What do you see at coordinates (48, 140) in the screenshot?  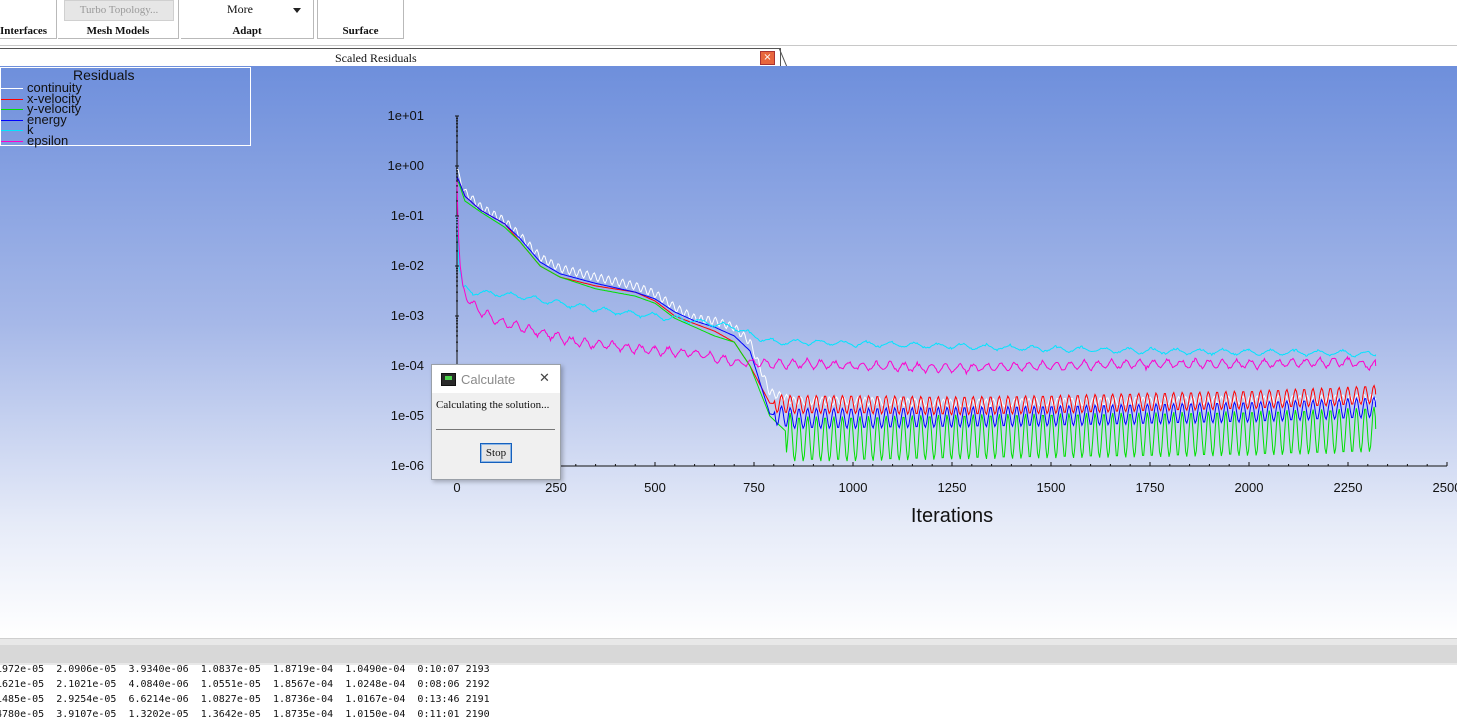 I see `legend-label: epsilon` at bounding box center [48, 140].